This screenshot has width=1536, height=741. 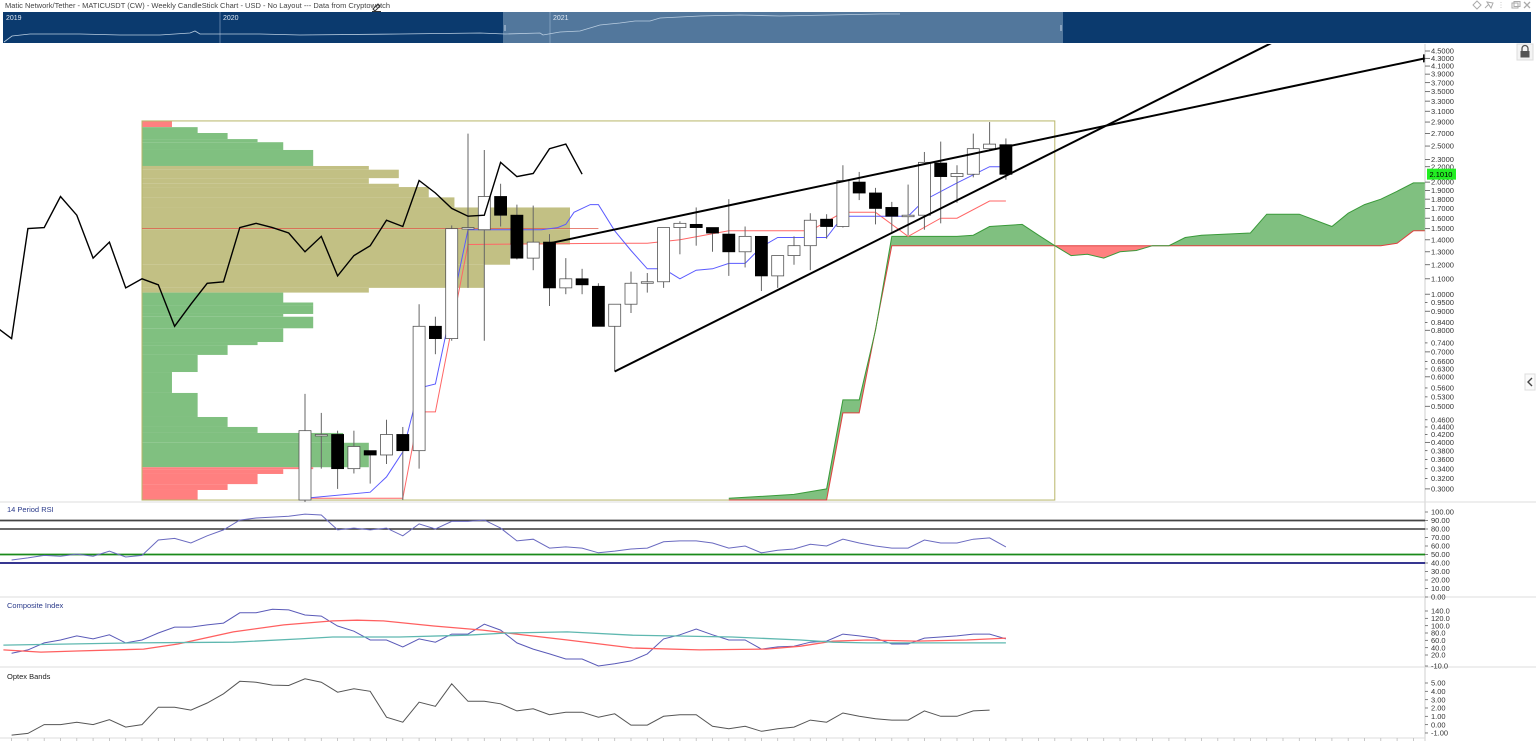 I want to click on price-tick-label: 0.7400, so click(x=1442, y=342).